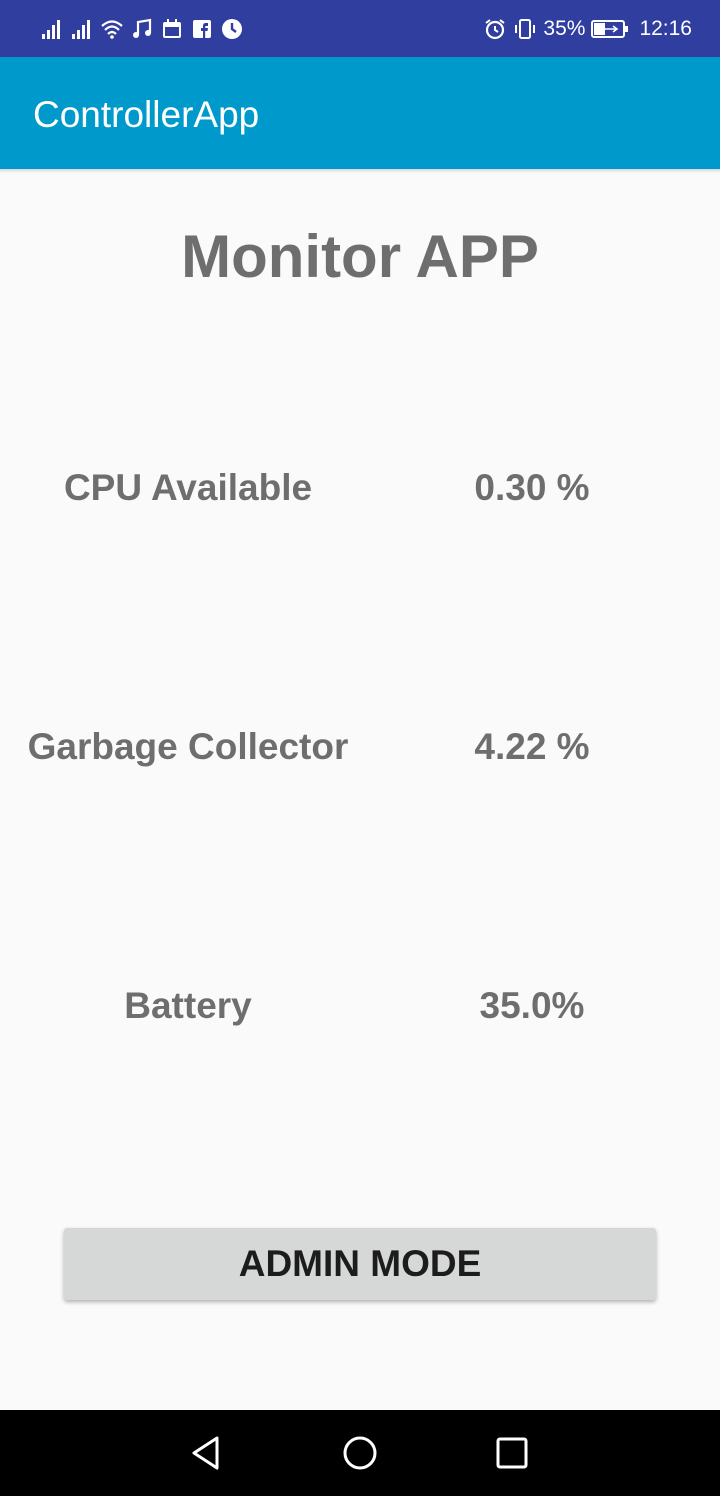 The height and width of the screenshot is (1496, 720). Describe the element at coordinates (360, 171) in the screenshot. I see `app-bar-shadow` at that location.